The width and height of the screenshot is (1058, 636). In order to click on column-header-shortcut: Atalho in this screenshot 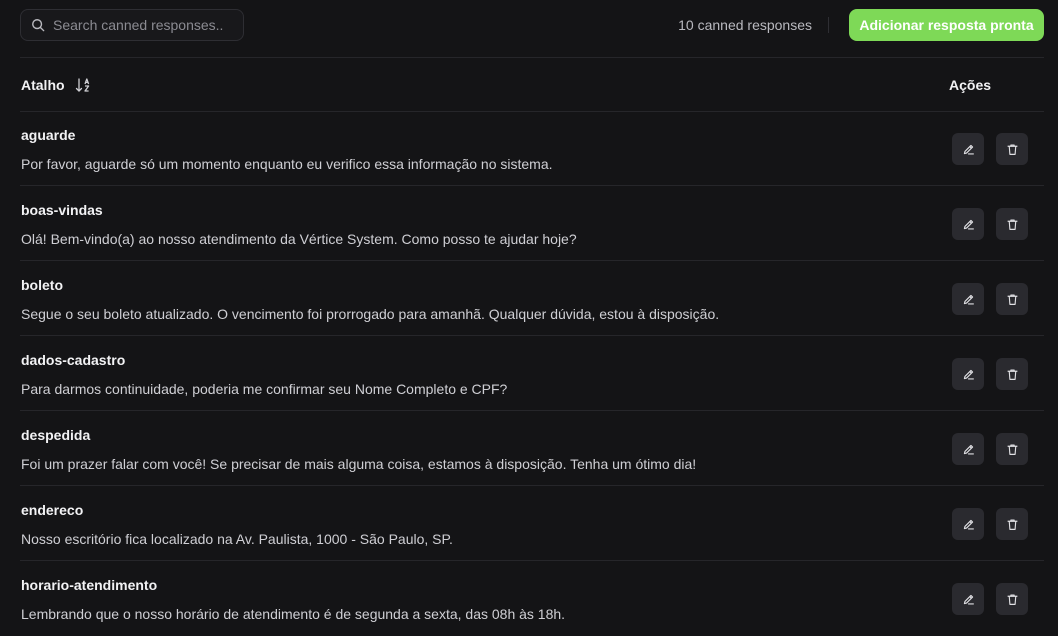, I will do `click(56, 85)`.